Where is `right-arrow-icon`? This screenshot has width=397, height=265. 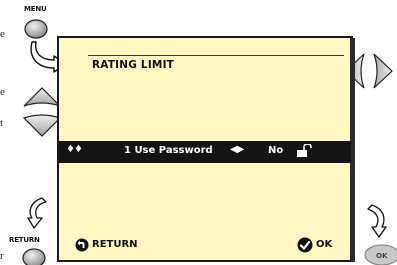
right-arrow-icon is located at coordinates (383, 71).